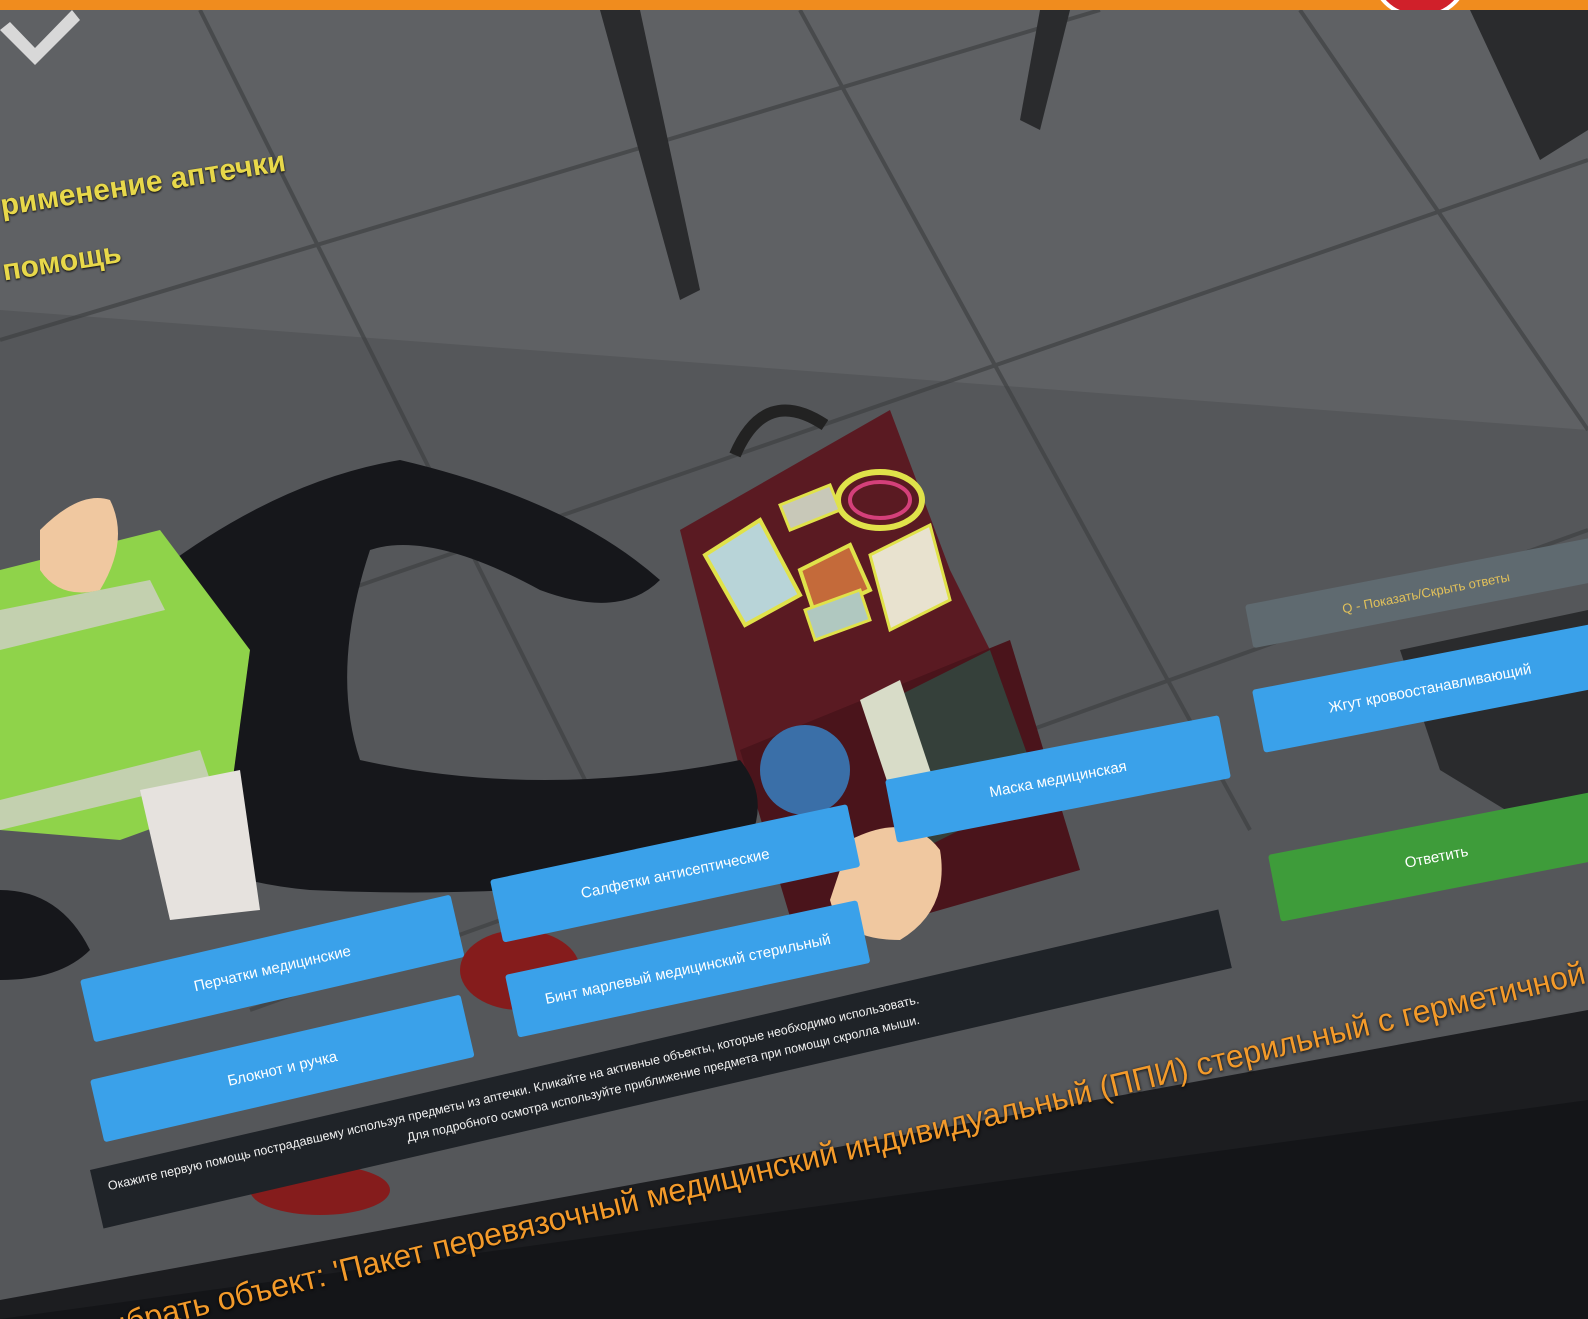 The height and width of the screenshot is (1319, 1588). Describe the element at coordinates (794, 5) in the screenshot. I see `photo-frame-top` at that location.